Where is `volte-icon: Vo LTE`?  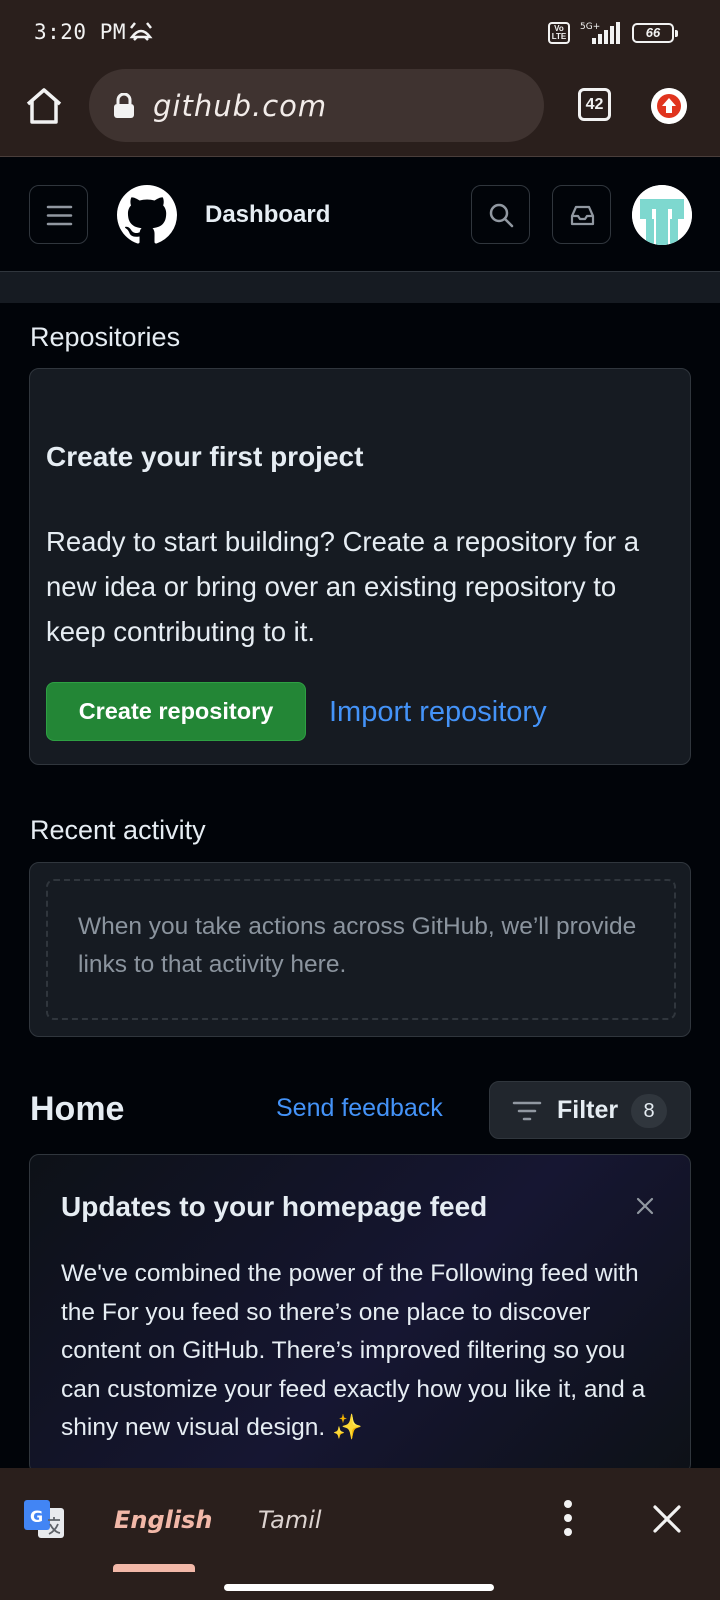
volte-icon: Vo LTE is located at coordinates (559, 33).